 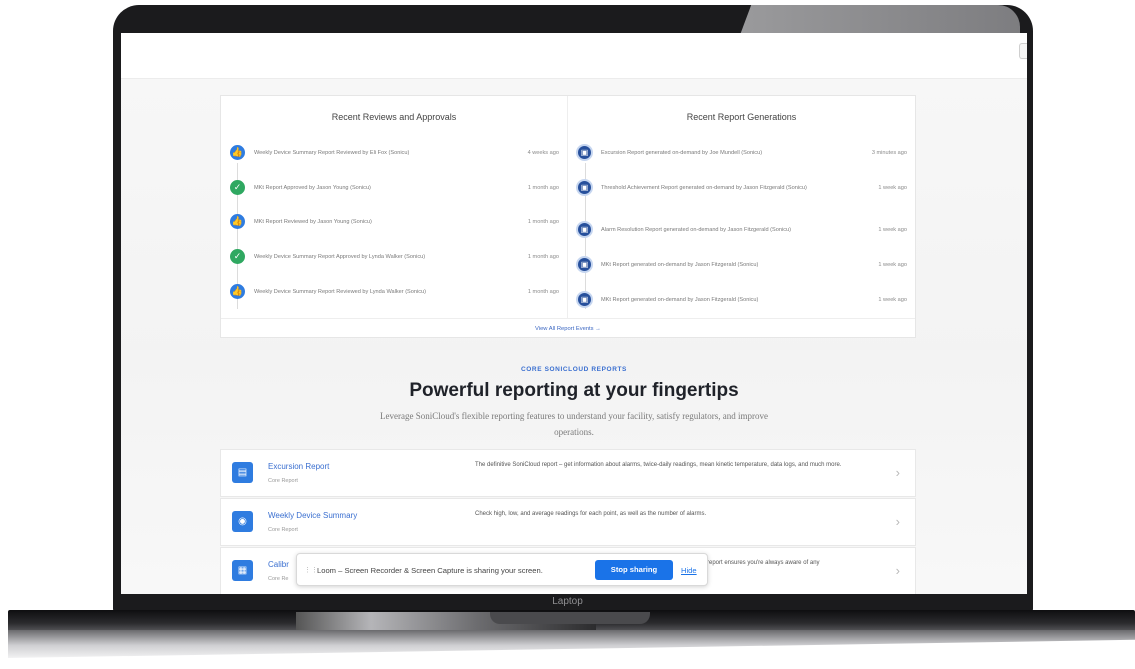 I want to click on reviews-title: Recent Reviews and Approvals, so click(x=394, y=117).